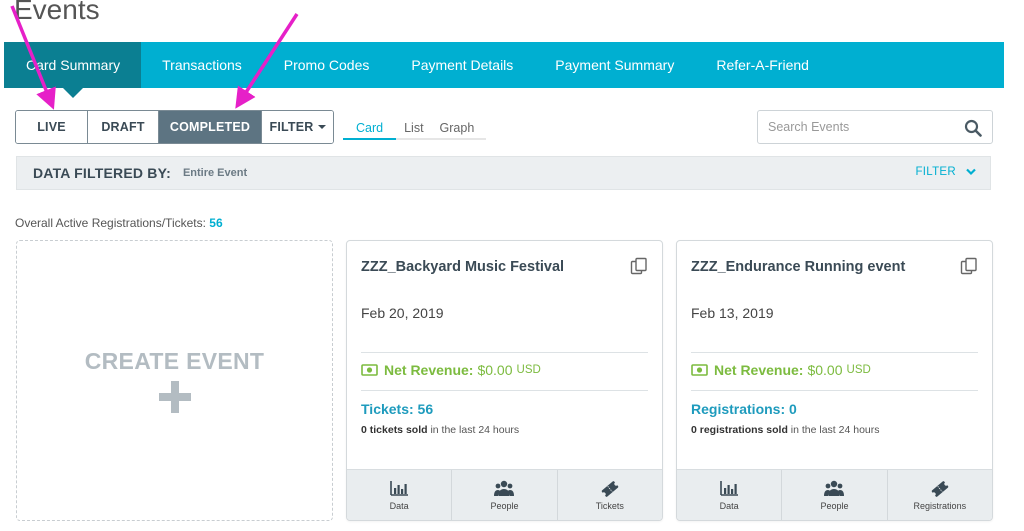 This screenshot has width=1024, height=531. I want to click on view-switch: Card List Graph, so click(415, 129).